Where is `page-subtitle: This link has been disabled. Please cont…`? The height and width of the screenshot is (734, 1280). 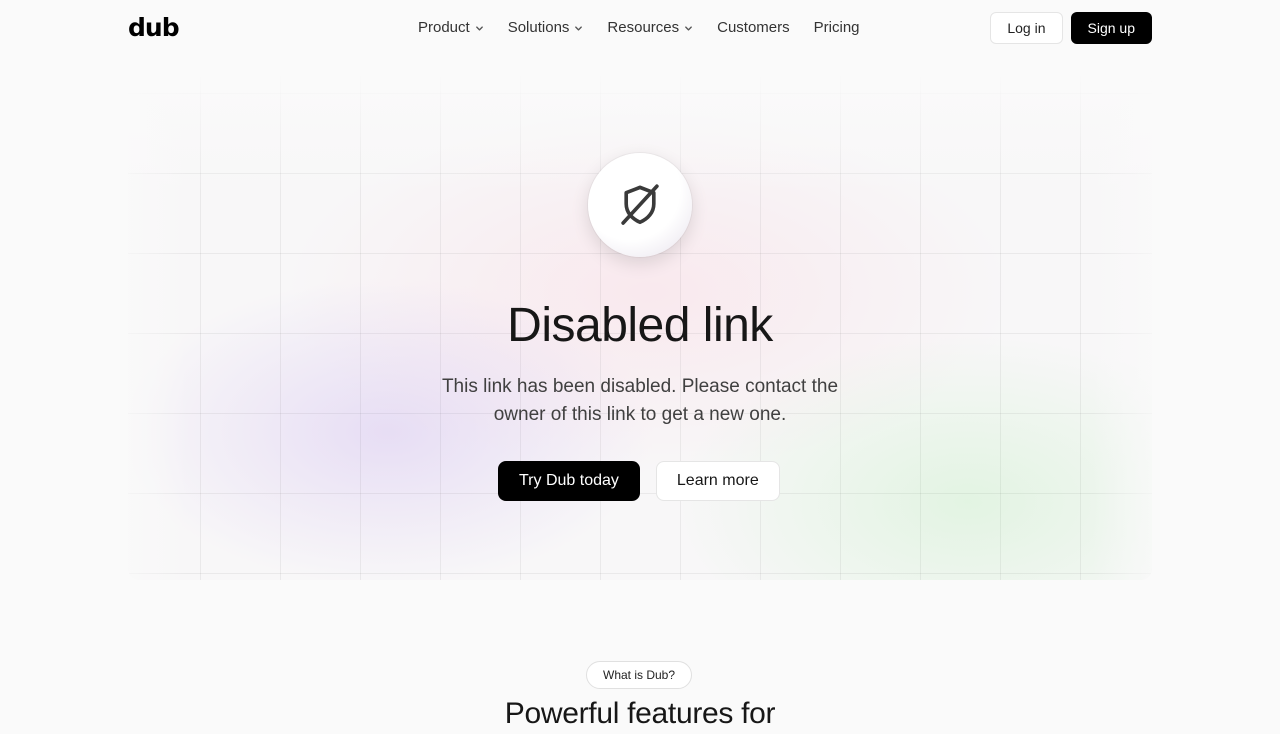 page-subtitle: This link has been disabled. Please cont… is located at coordinates (640, 400).